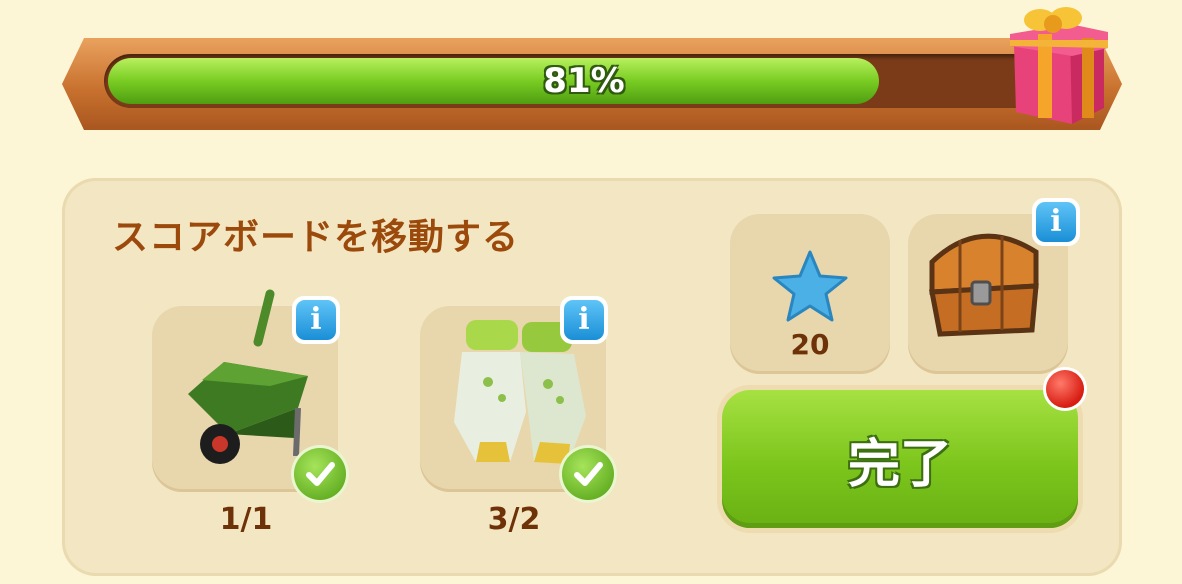 This screenshot has height=584, width=1182. What do you see at coordinates (246, 519) in the screenshot?
I see `item-count-wheelbarrow: 1/1` at bounding box center [246, 519].